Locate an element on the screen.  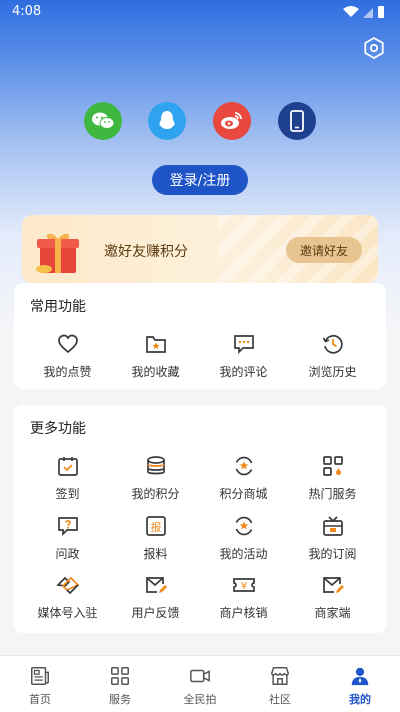
qq-icon is located at coordinates (167, 120).